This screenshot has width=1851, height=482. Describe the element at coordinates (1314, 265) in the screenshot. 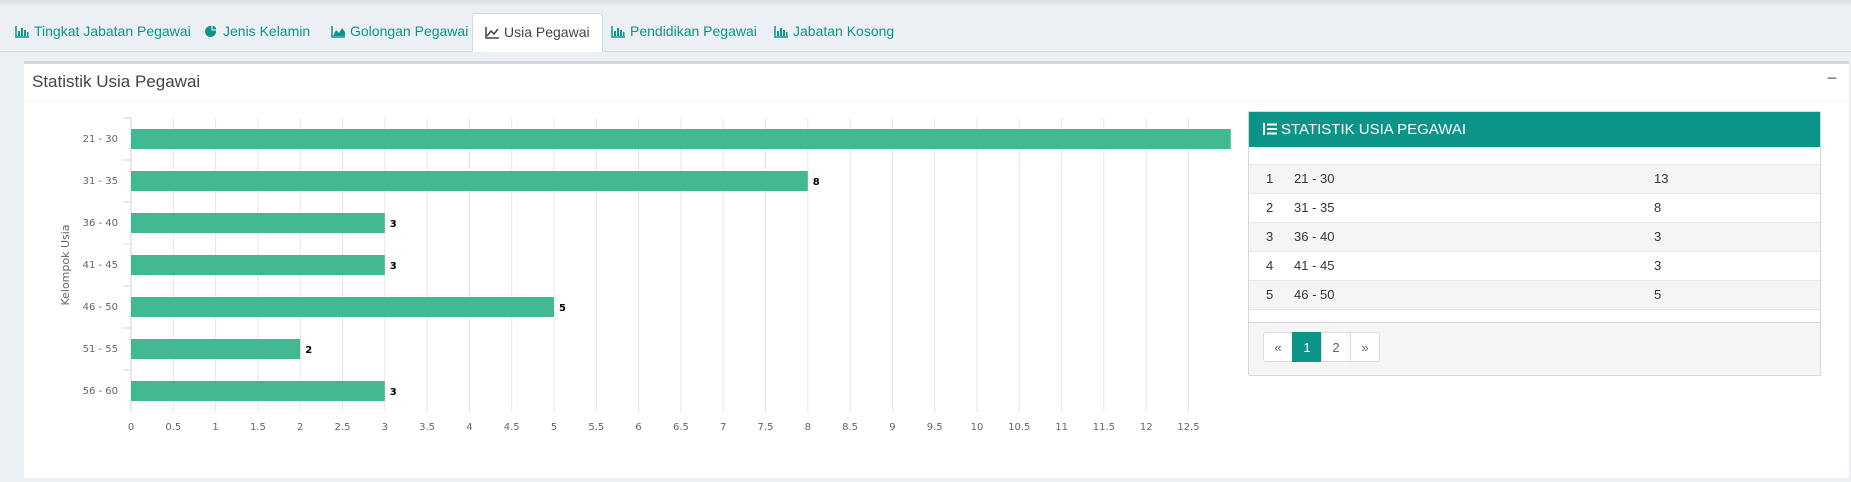

I see `row-group: 41 - 45` at that location.